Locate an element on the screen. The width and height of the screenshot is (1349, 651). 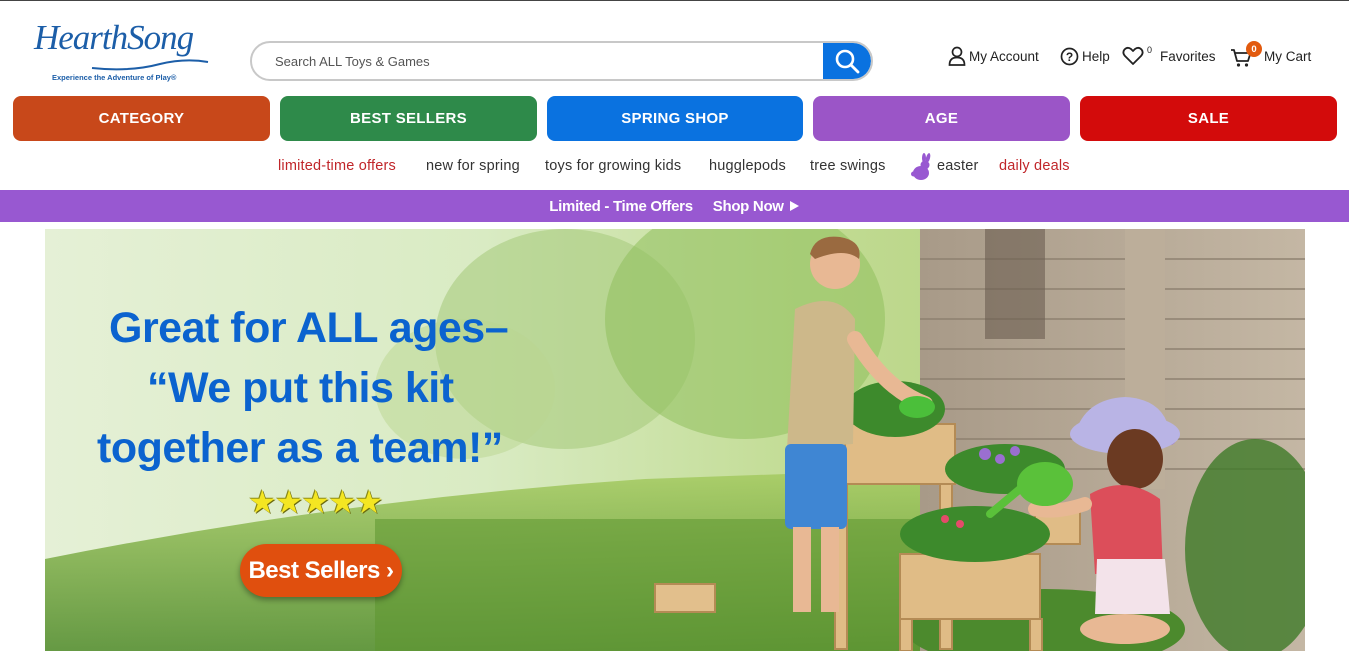
favorites-label: Favorites is located at coordinates (1188, 56).